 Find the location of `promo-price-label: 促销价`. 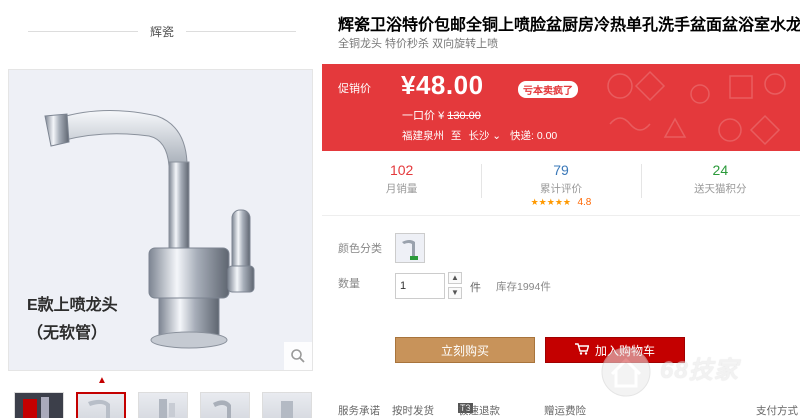

promo-price-label: 促销价 is located at coordinates (354, 89).